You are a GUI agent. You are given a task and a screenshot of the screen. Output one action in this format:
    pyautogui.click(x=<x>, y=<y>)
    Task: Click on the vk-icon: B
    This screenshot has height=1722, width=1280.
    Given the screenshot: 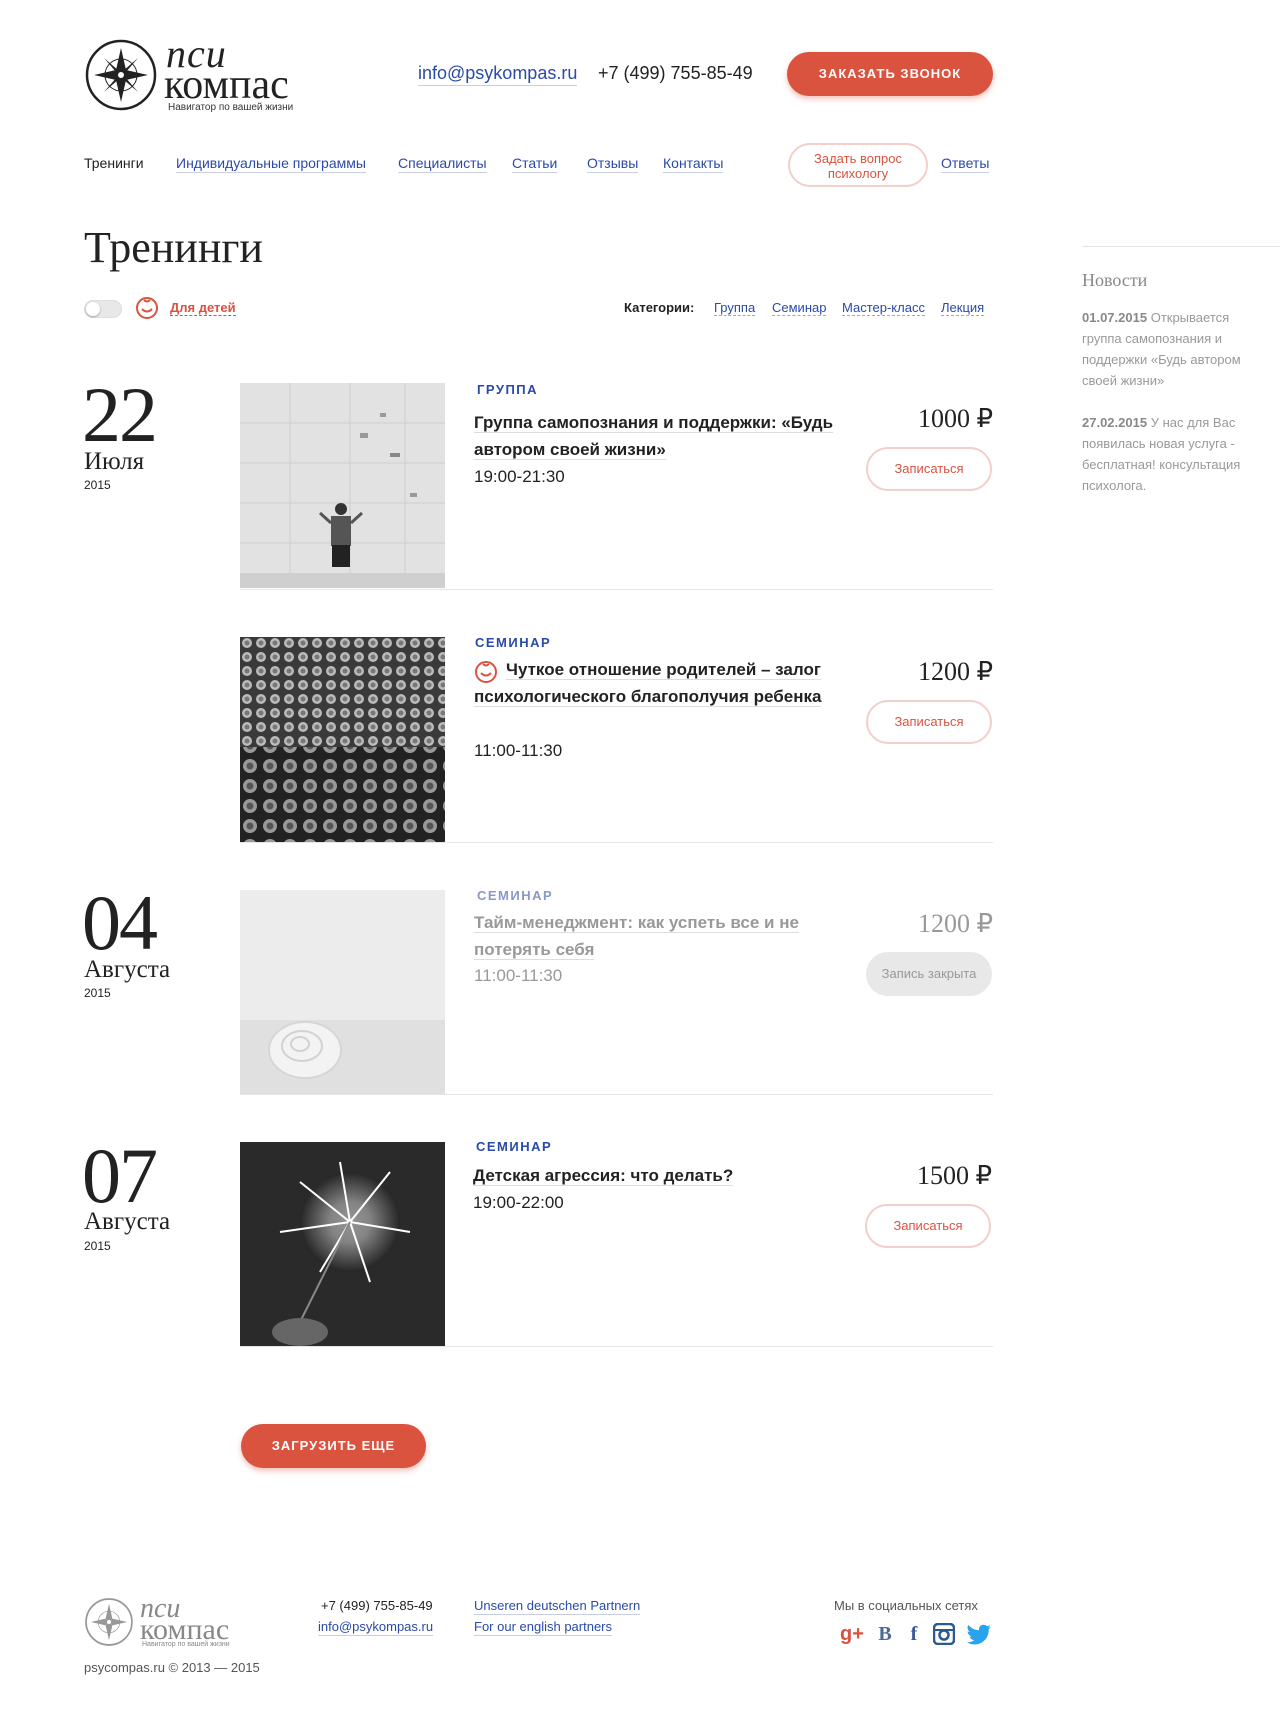 What is the action you would take?
    pyautogui.click(x=885, y=1634)
    